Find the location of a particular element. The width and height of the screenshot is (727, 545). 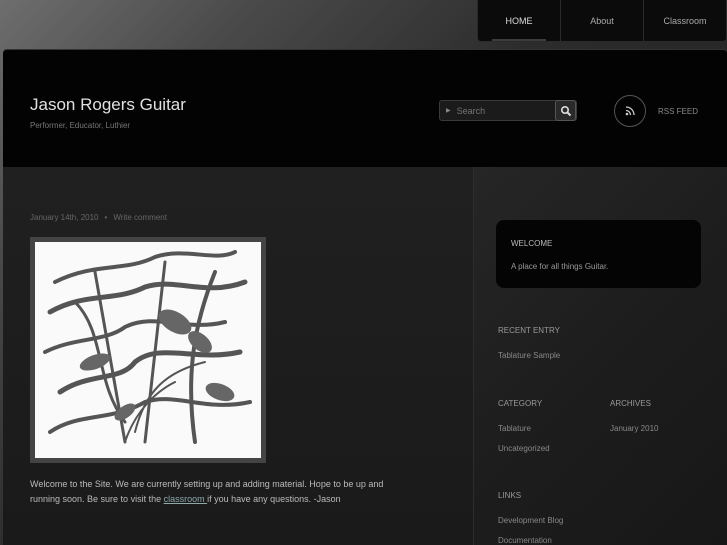

nav-about: About is located at coordinates (602, 20).